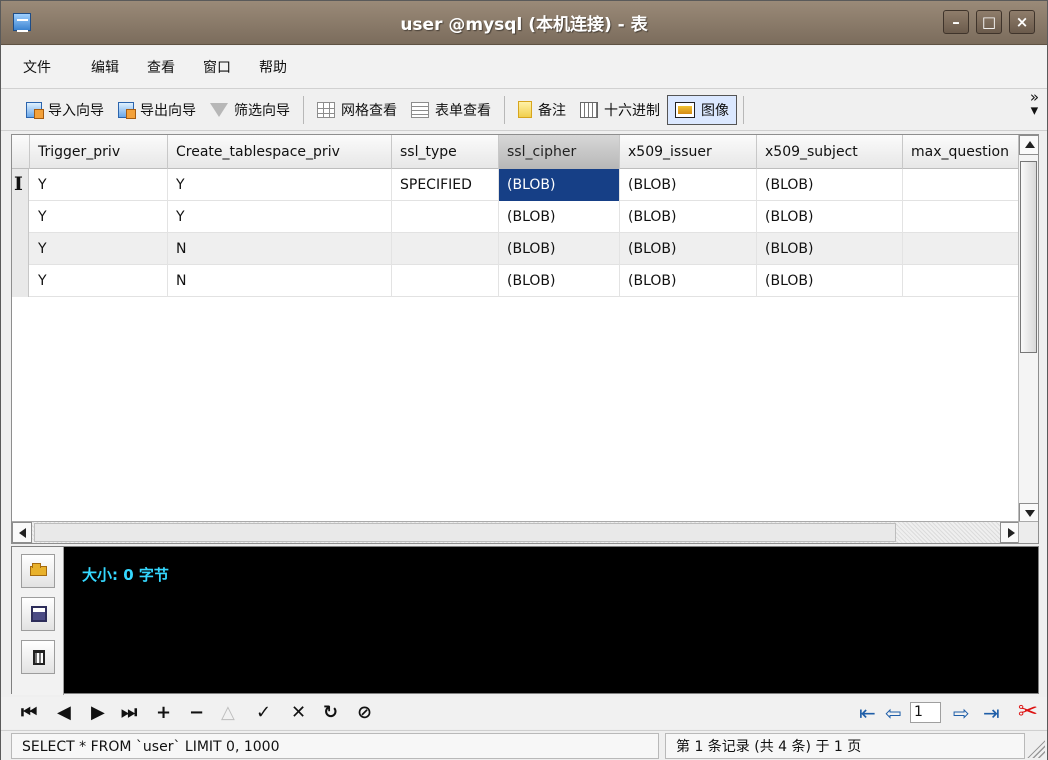  What do you see at coordinates (196, 713) in the screenshot?
I see `delete-record-icon: −` at bounding box center [196, 713].